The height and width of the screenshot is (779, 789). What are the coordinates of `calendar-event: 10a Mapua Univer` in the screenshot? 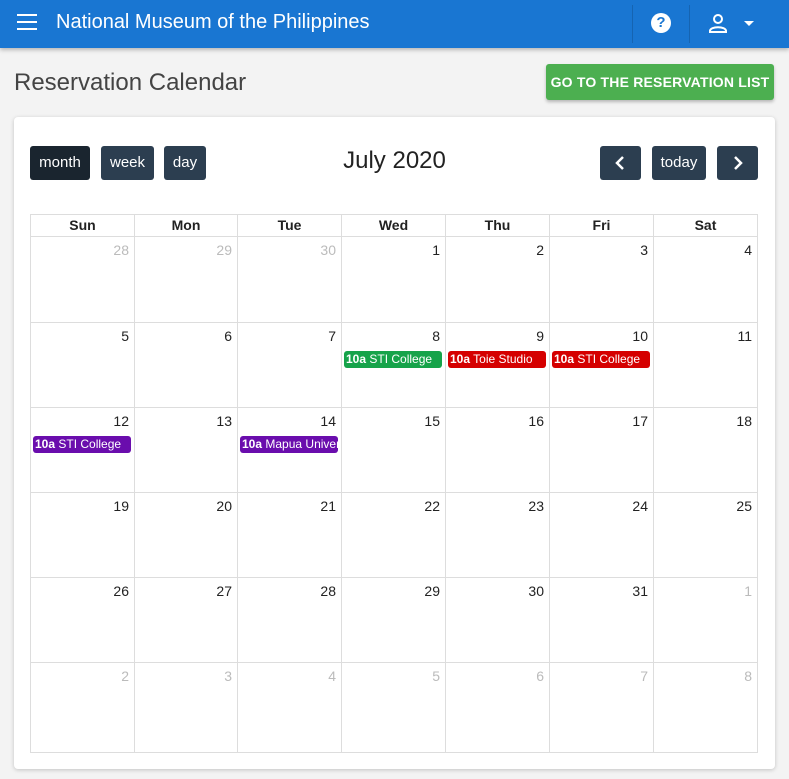 It's located at (289, 444).